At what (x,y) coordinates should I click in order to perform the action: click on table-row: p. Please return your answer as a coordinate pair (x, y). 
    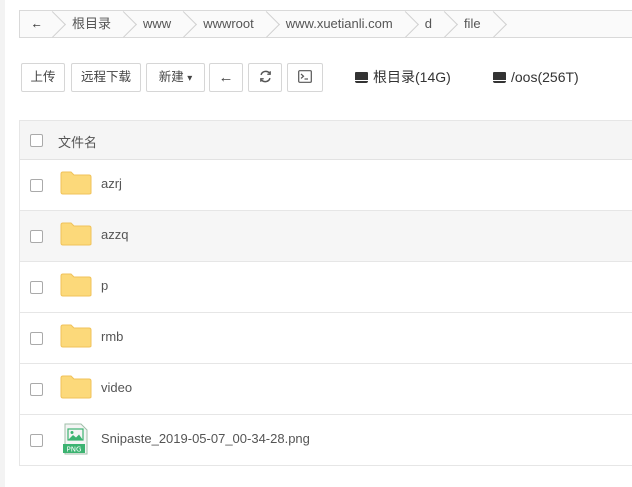
    Looking at the image, I should click on (326, 287).